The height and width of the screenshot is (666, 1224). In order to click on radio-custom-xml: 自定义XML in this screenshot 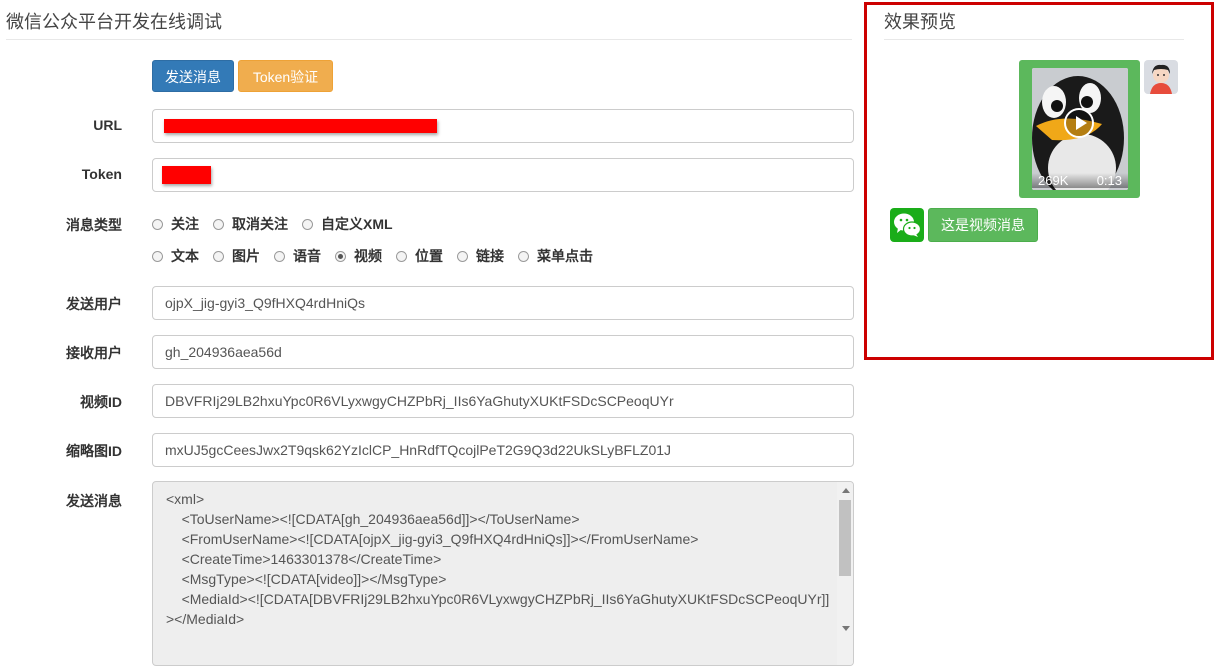, I will do `click(347, 224)`.